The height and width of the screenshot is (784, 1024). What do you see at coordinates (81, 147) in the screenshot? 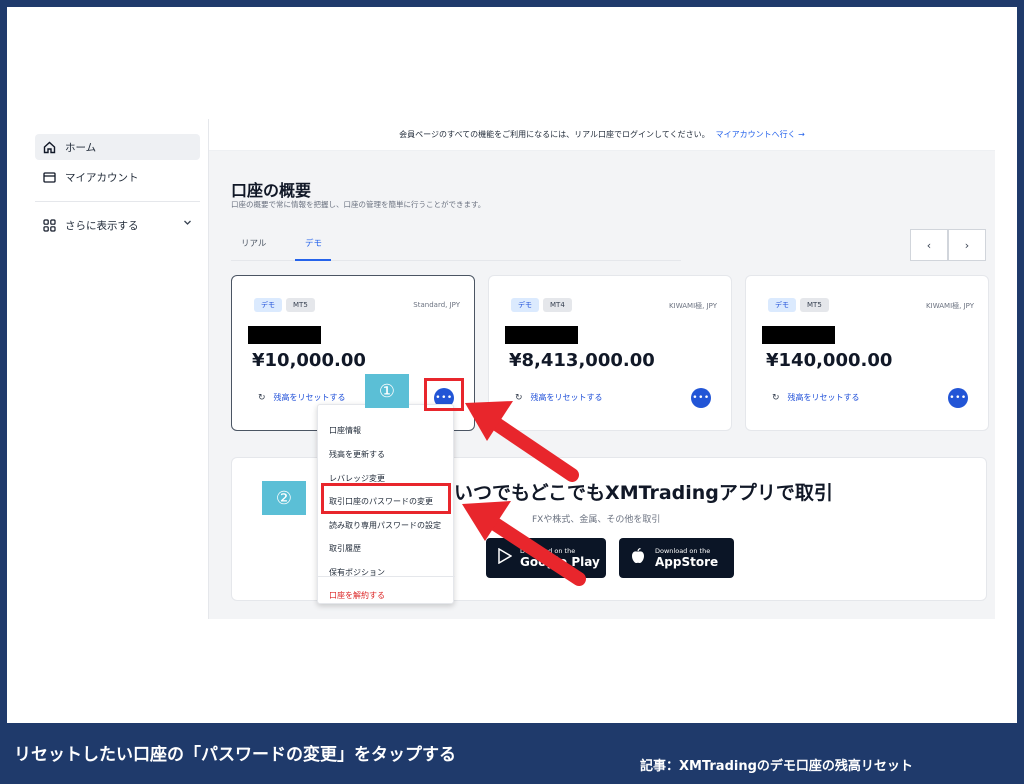
I see `sidebar-item-label: ホーム` at bounding box center [81, 147].